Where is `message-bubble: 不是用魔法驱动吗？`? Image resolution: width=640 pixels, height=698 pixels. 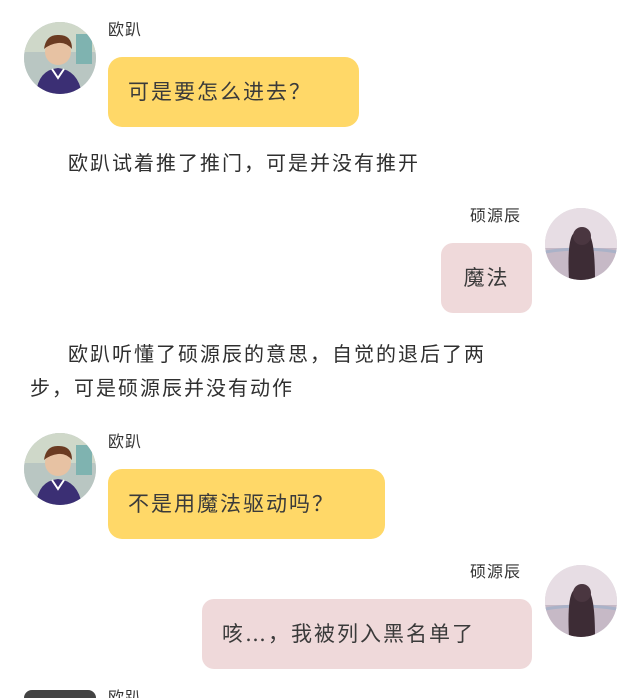
message-bubble: 不是用魔法驱动吗？ is located at coordinates (246, 504).